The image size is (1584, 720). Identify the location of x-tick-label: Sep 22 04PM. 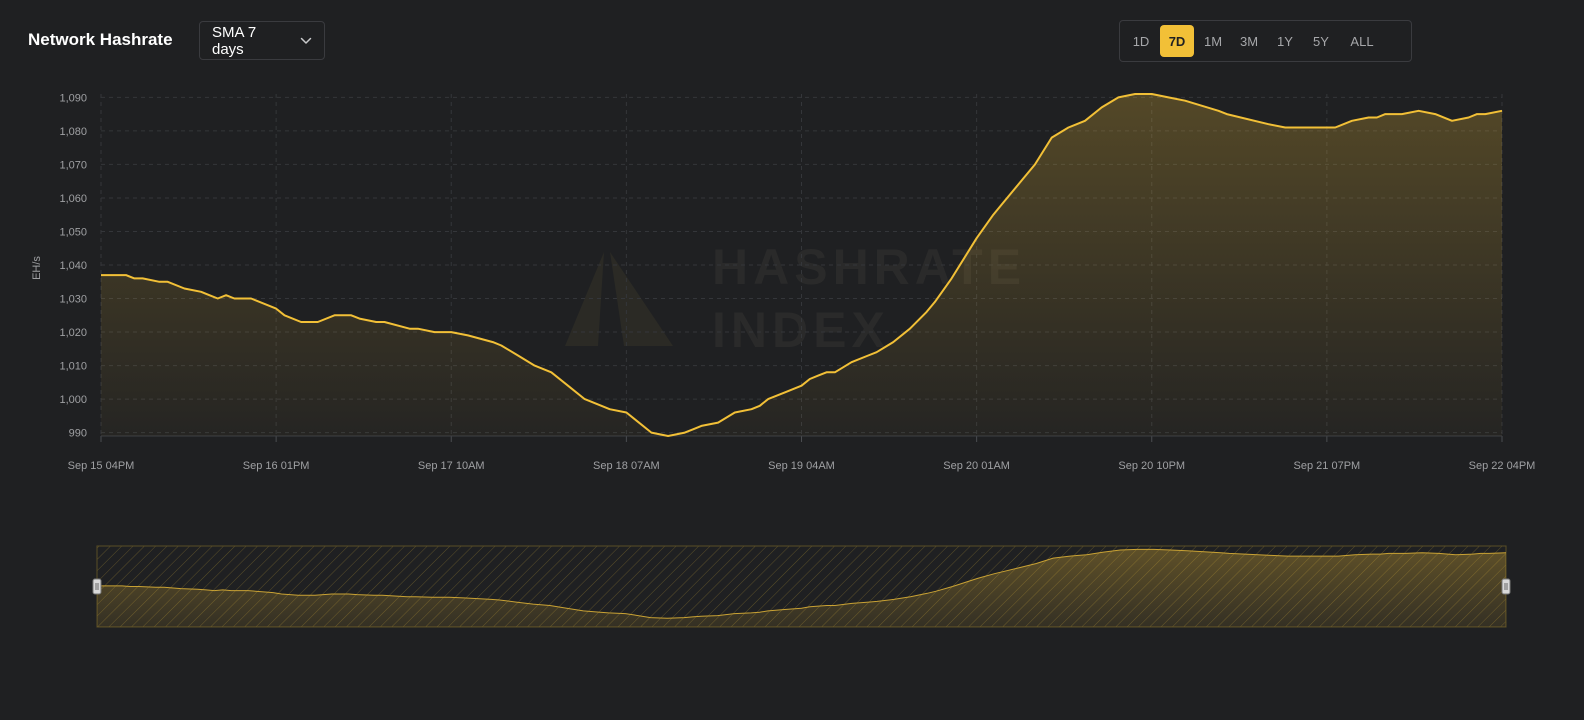
(1502, 466).